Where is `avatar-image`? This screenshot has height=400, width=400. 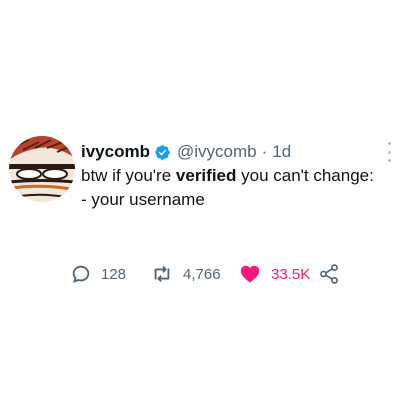 avatar-image is located at coordinates (42, 169).